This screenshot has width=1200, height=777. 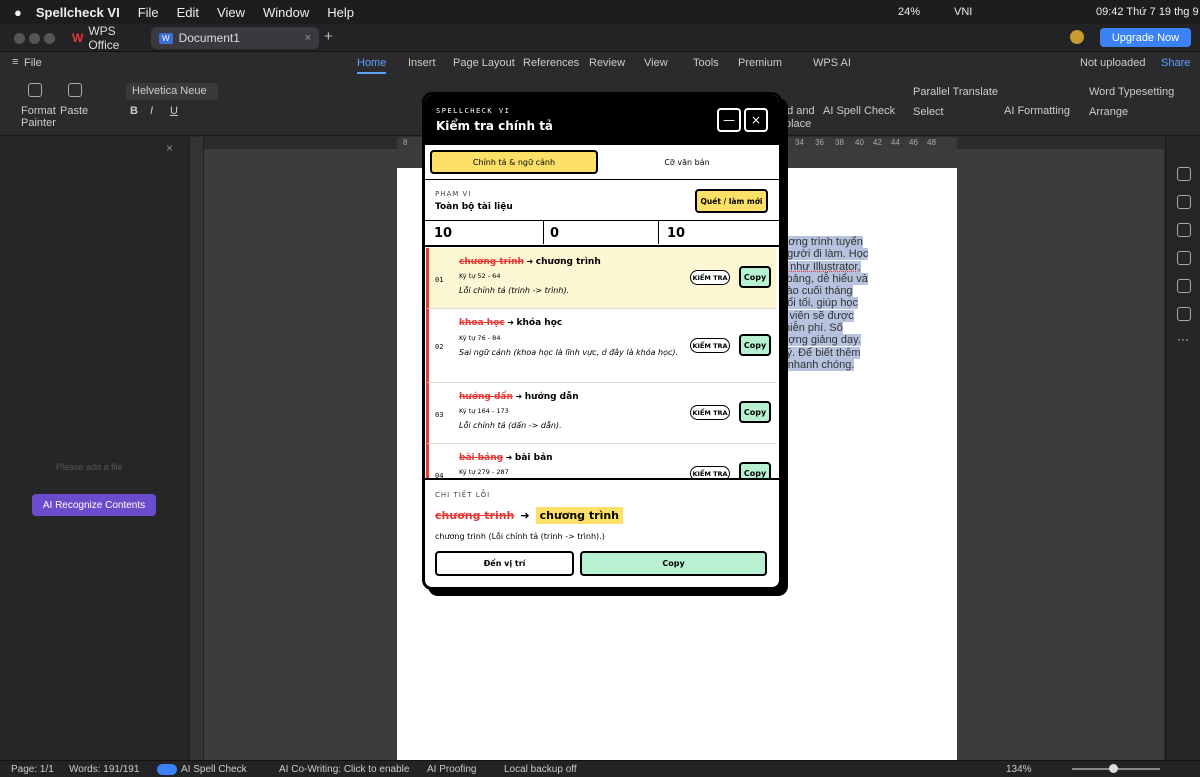 I want to click on tab-wps-office: W WPS Office, so click(x=104, y=38).